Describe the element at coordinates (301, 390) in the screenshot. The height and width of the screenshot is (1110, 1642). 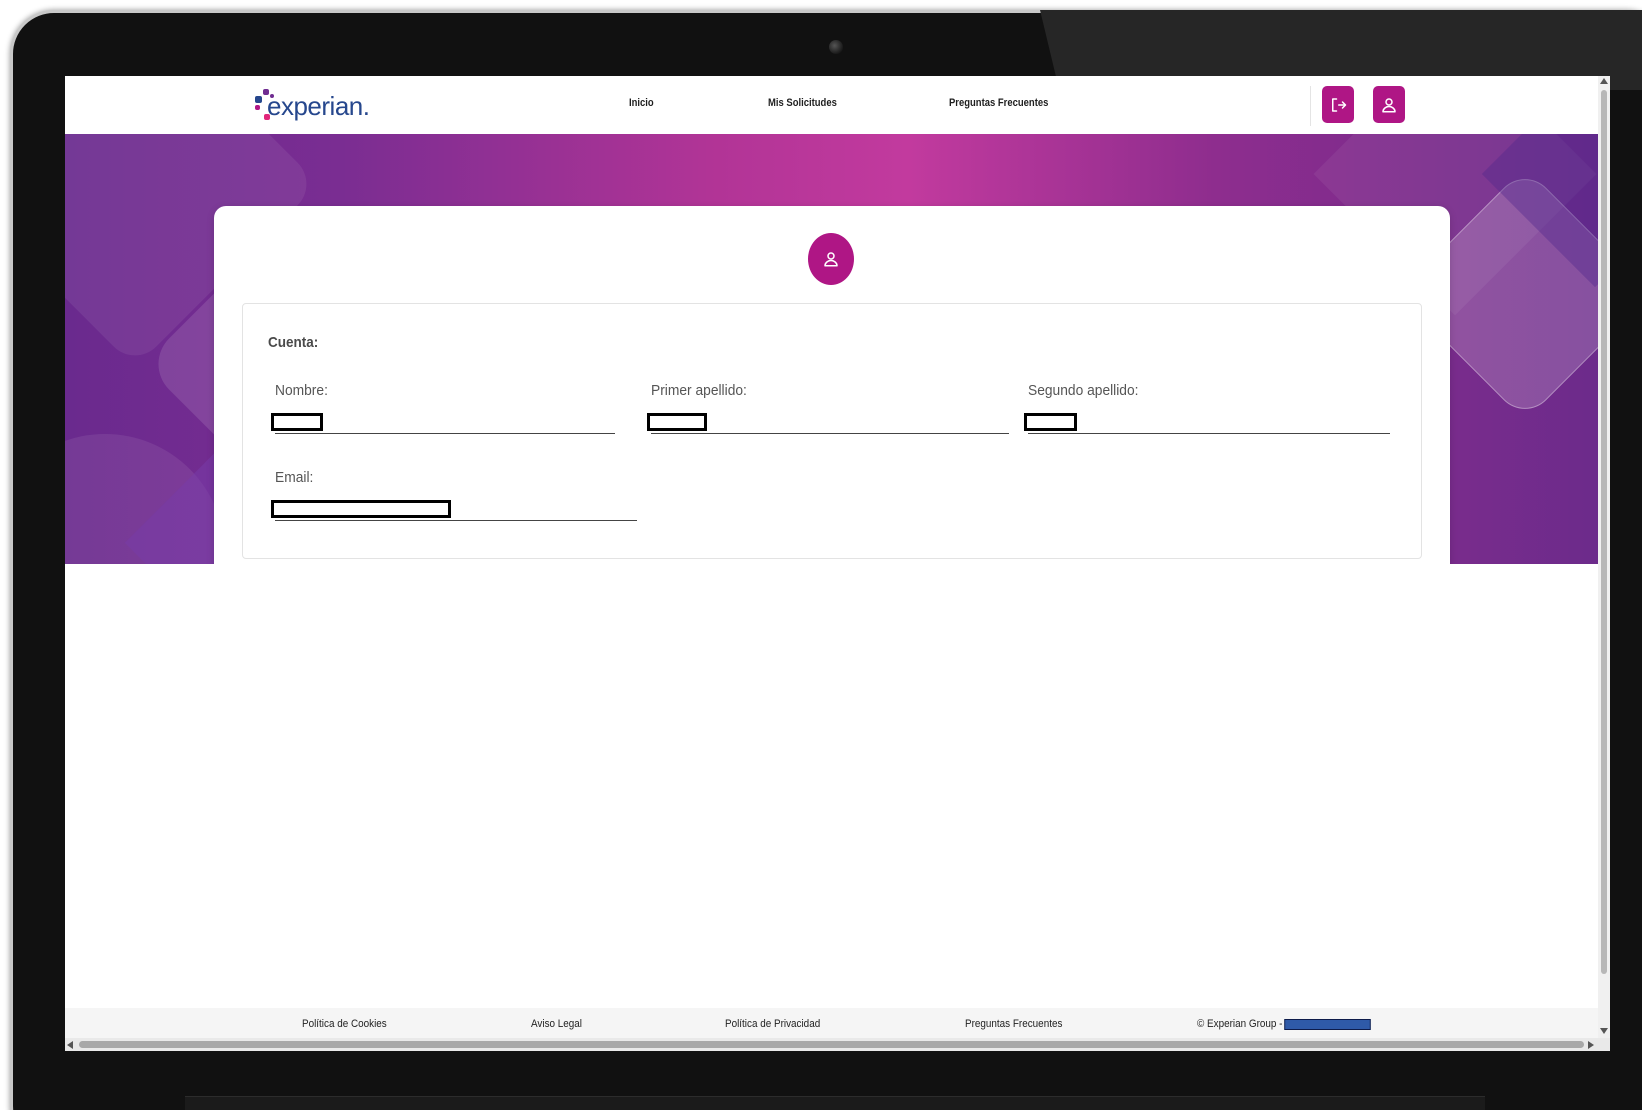
I see `nombre-label: Nombre:` at that location.